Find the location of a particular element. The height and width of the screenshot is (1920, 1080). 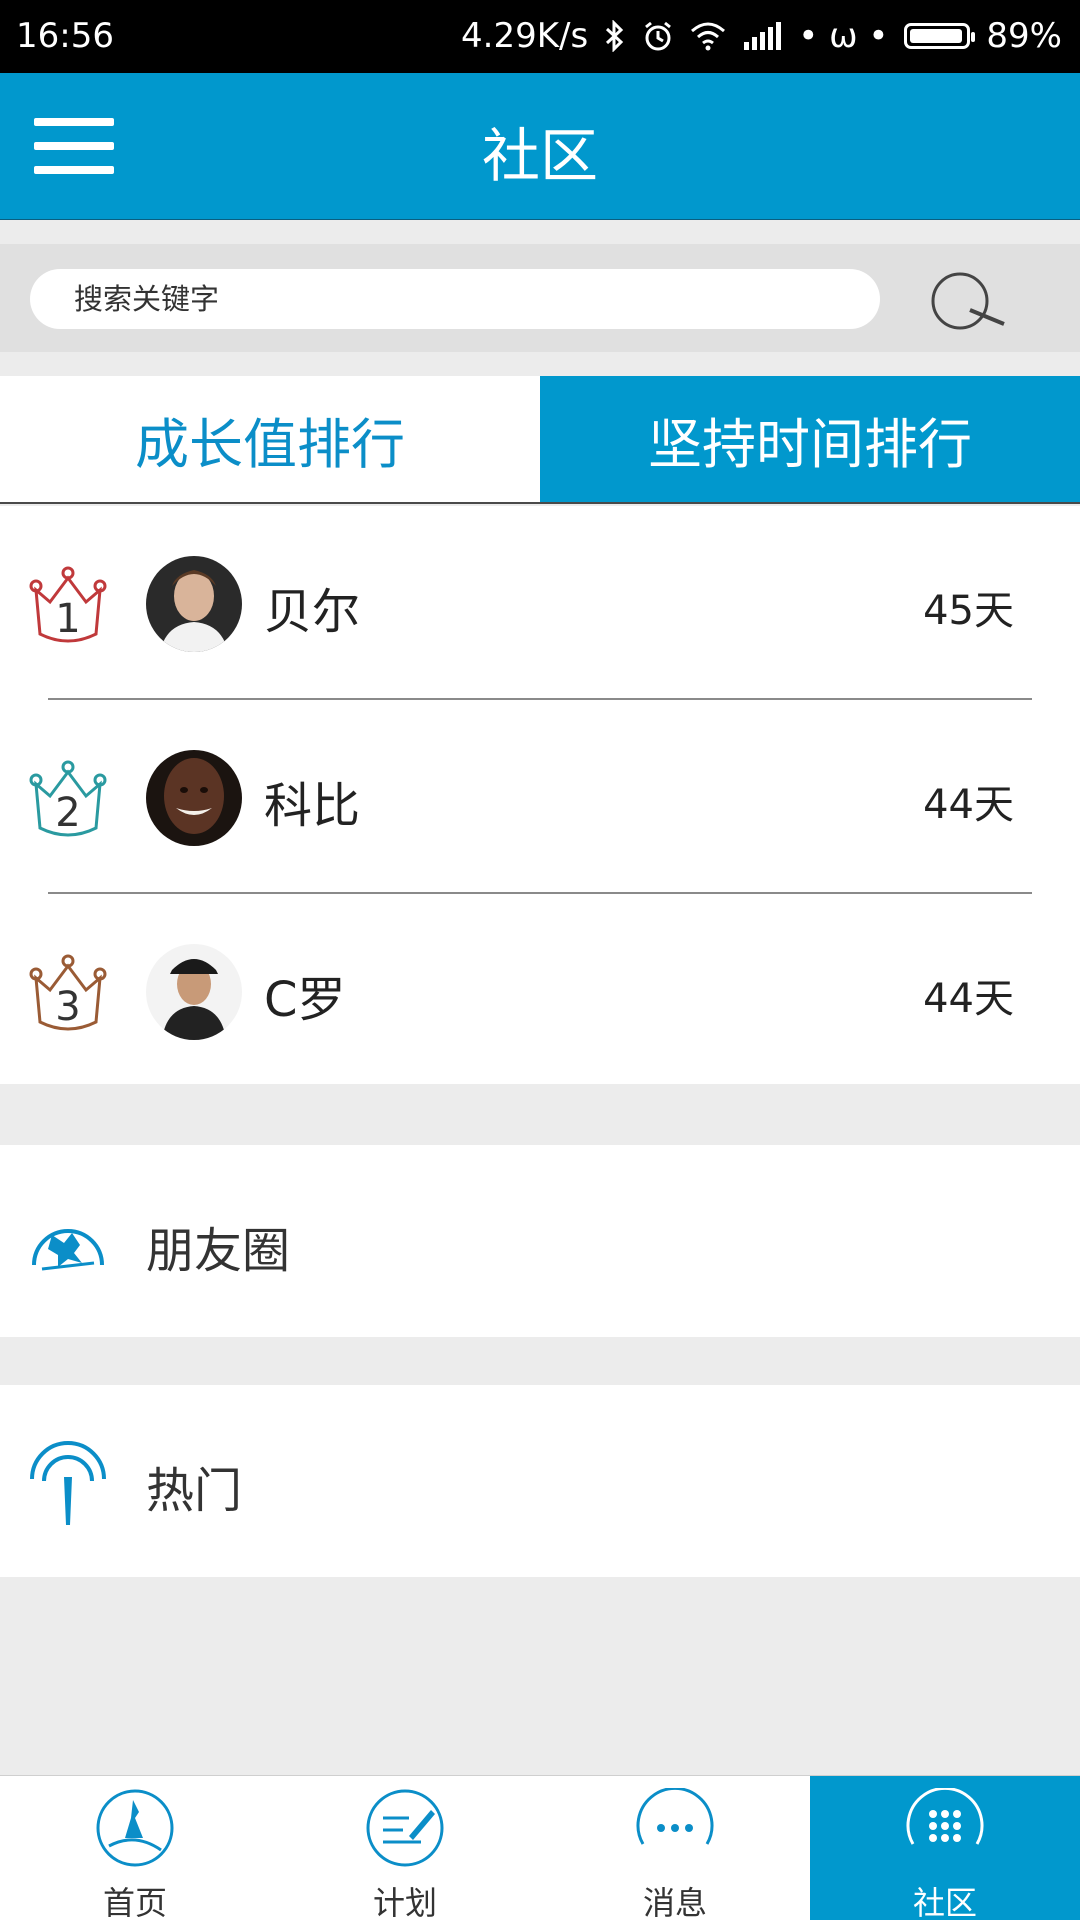

user-name: 科比 is located at coordinates (312, 806).